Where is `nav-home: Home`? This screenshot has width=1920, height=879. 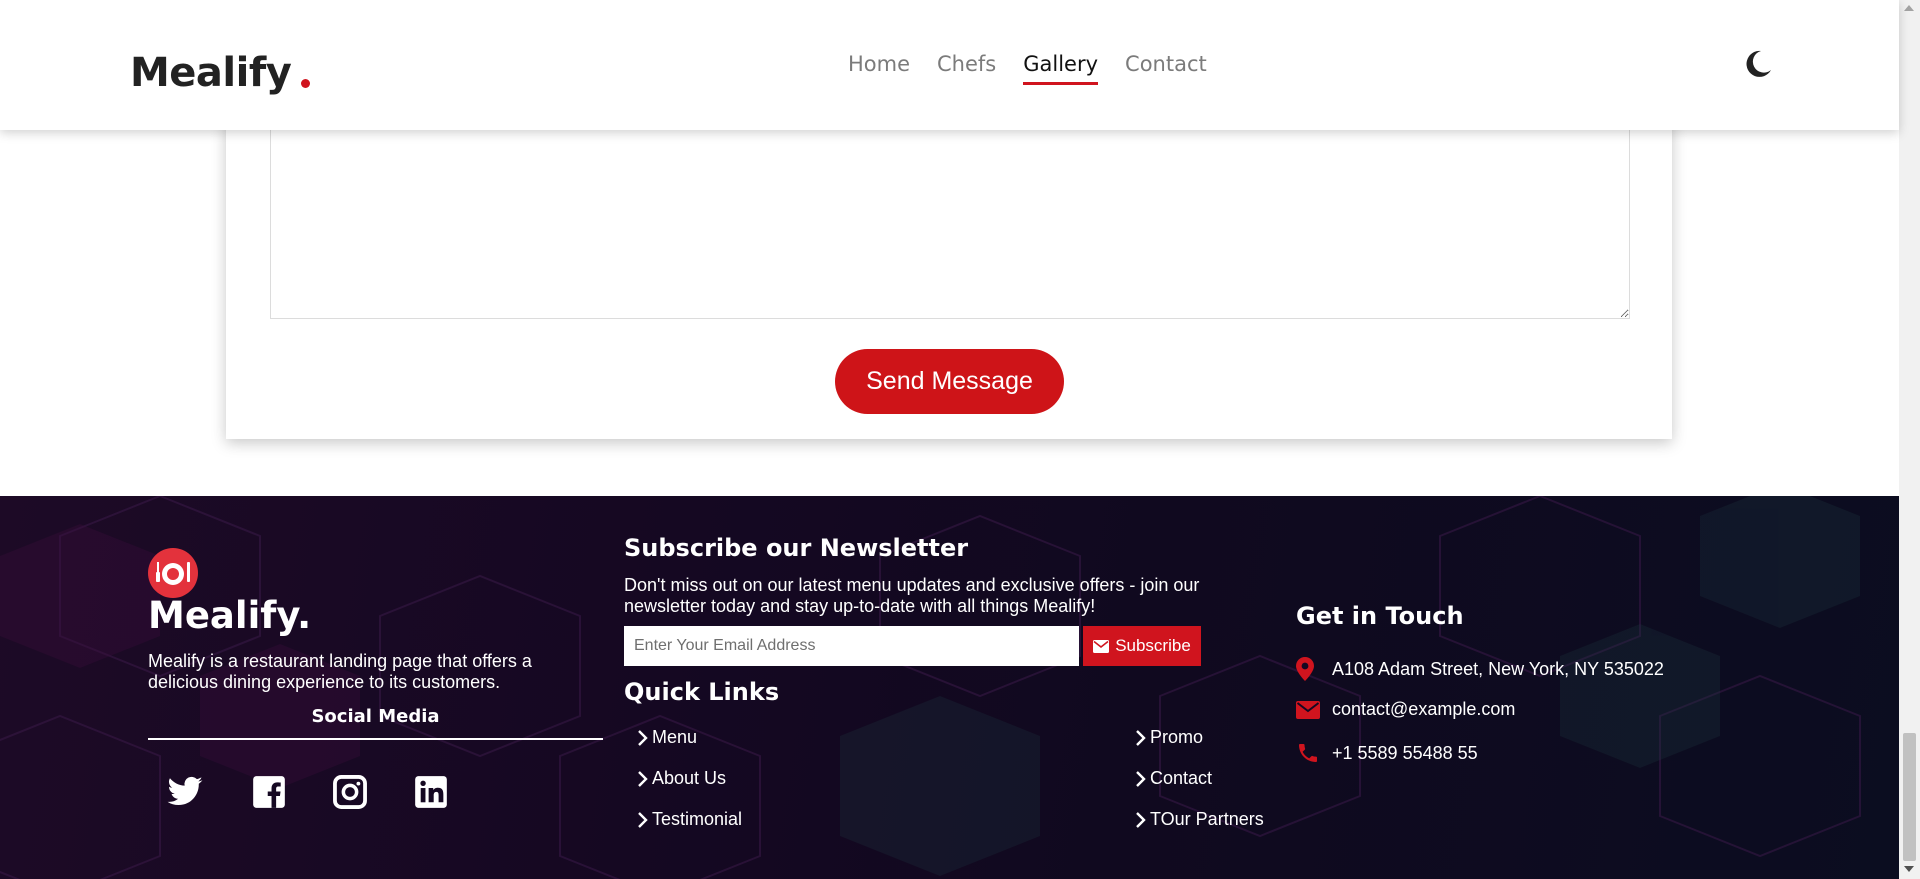
nav-home: Home is located at coordinates (879, 68).